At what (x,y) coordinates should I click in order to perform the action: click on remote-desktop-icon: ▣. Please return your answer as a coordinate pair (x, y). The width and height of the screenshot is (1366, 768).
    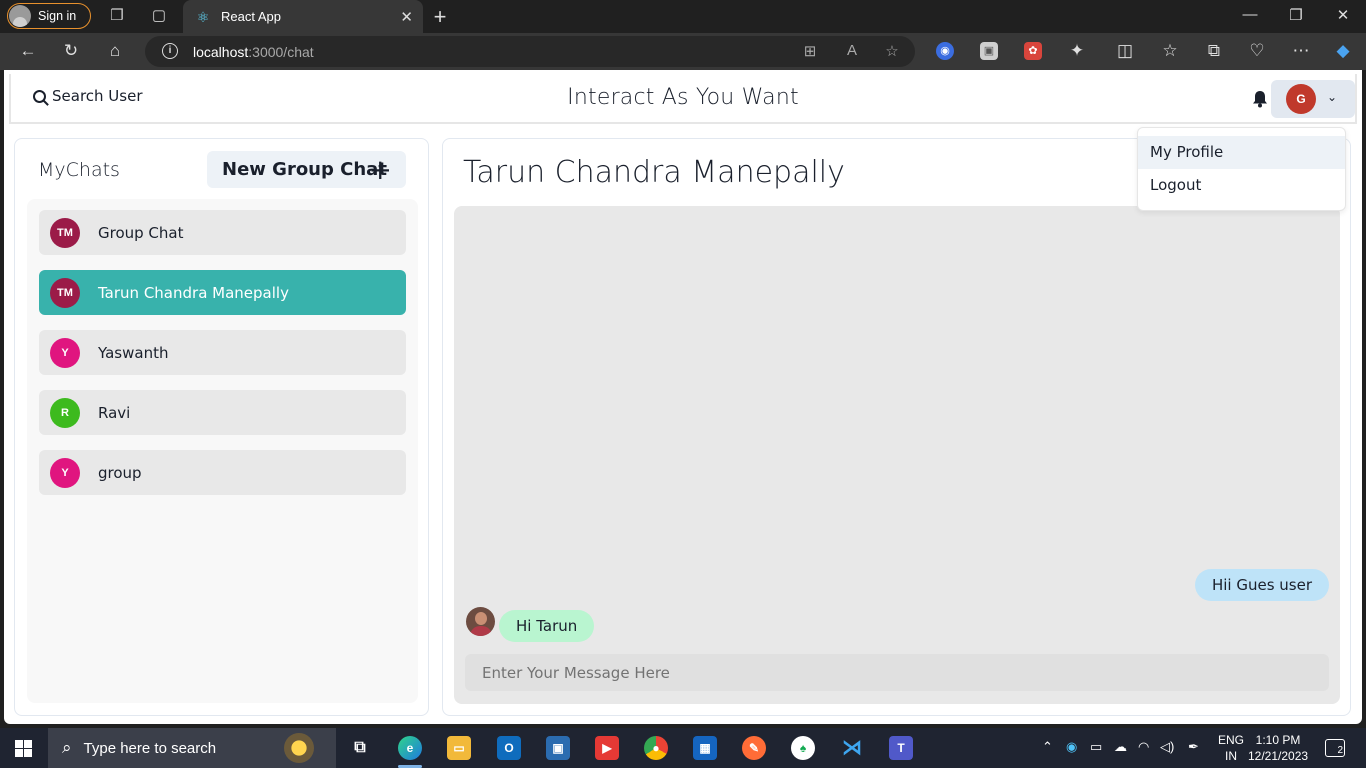
    Looking at the image, I should click on (558, 748).